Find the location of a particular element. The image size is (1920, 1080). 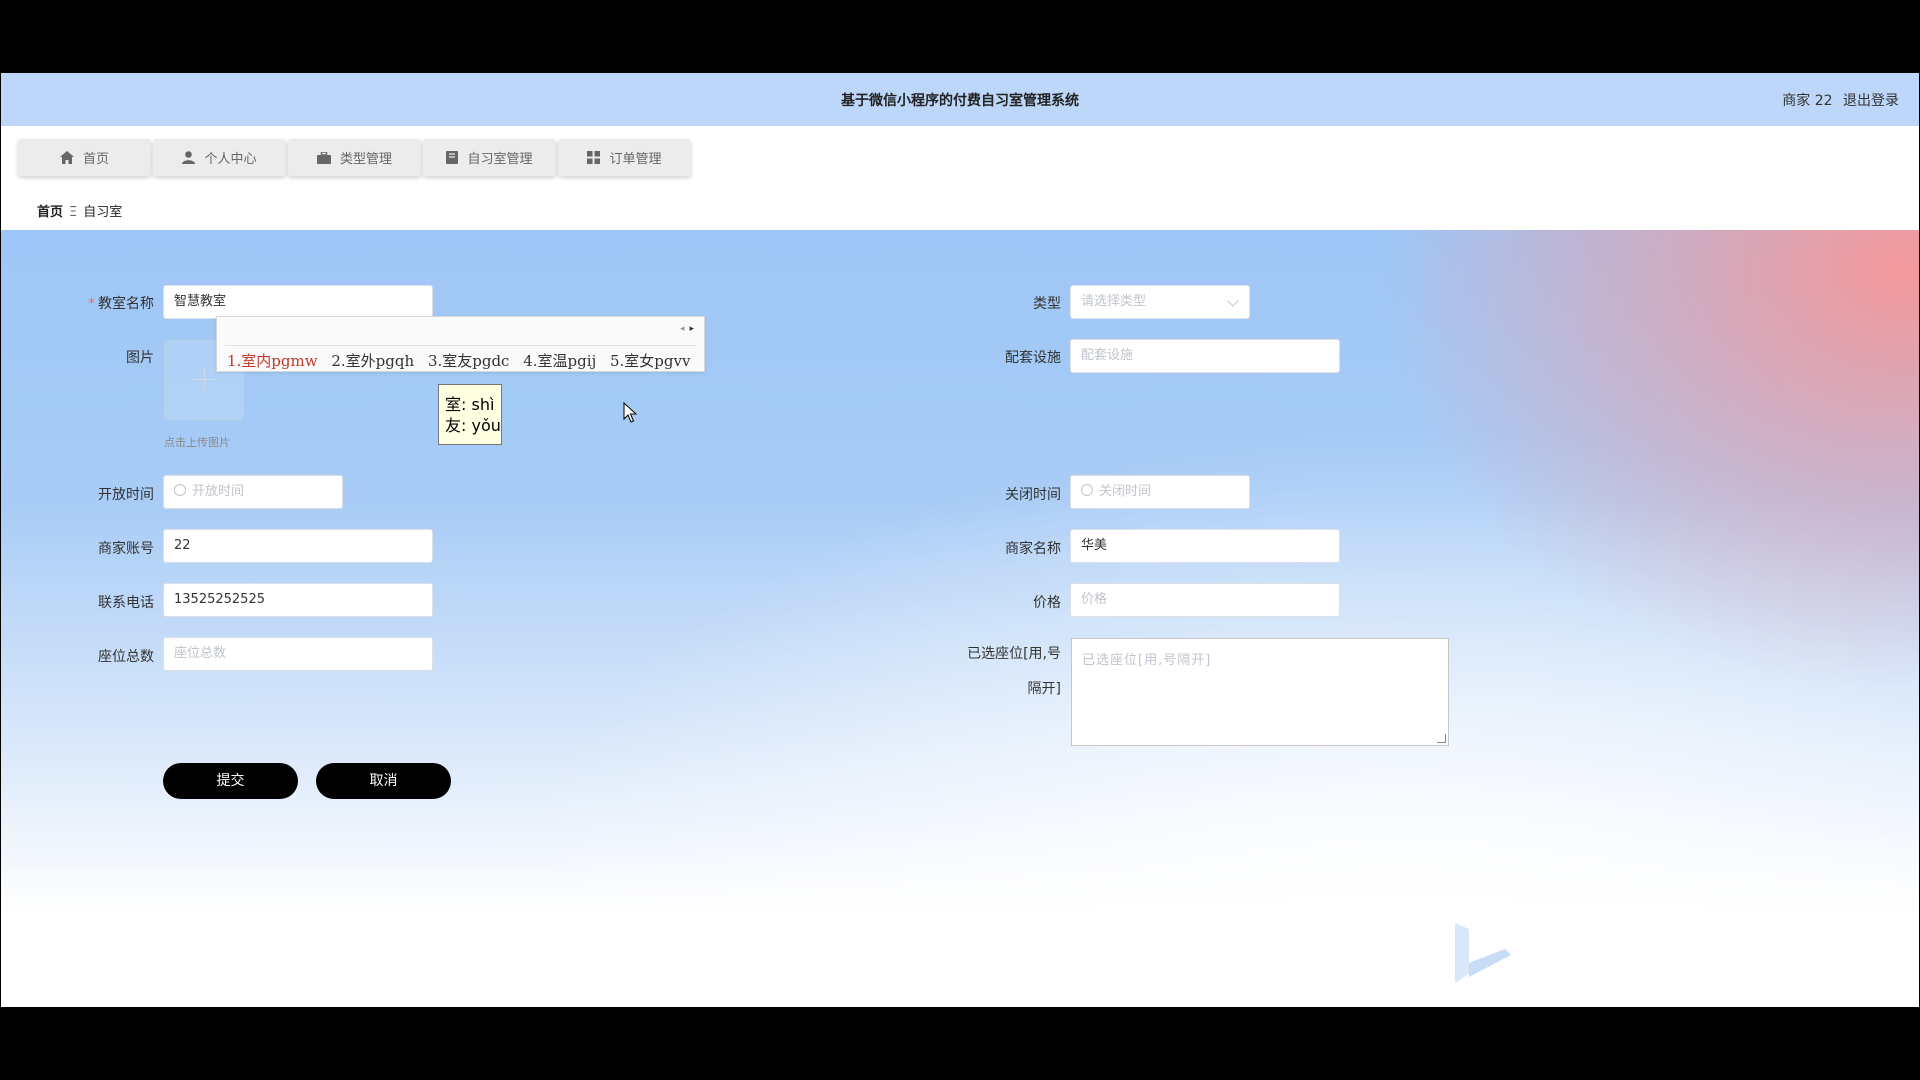

classroom-name-input: 智慧教室 is located at coordinates (298, 302).